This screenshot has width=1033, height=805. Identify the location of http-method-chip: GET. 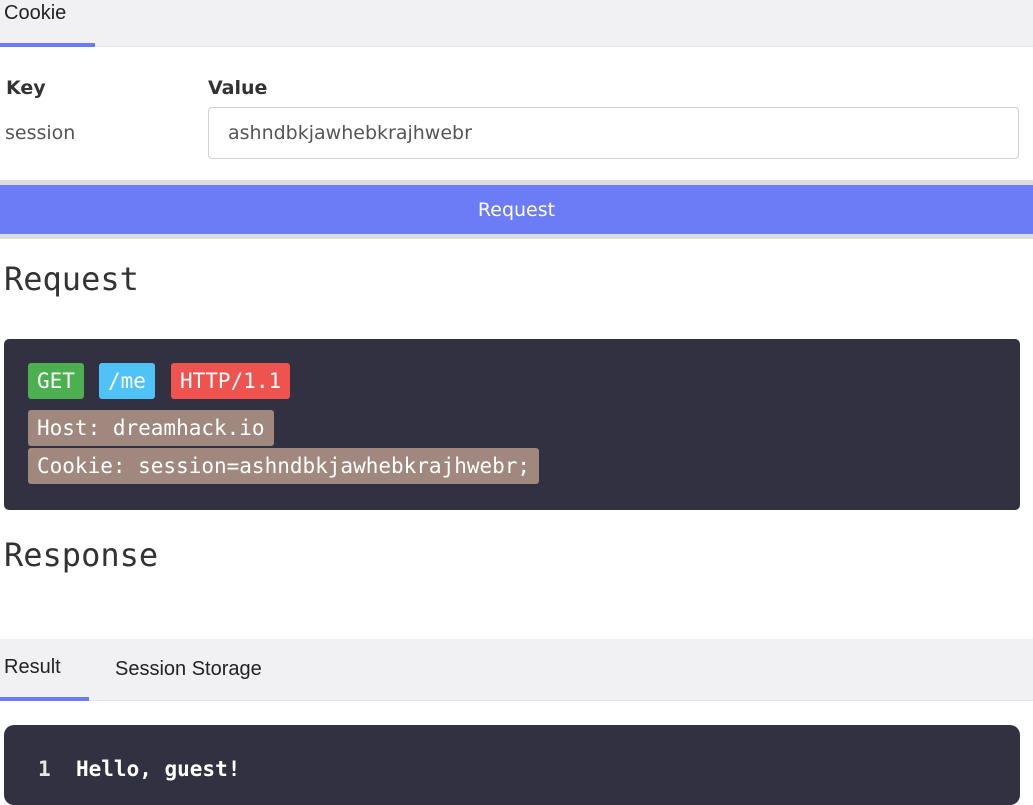
(56, 381).